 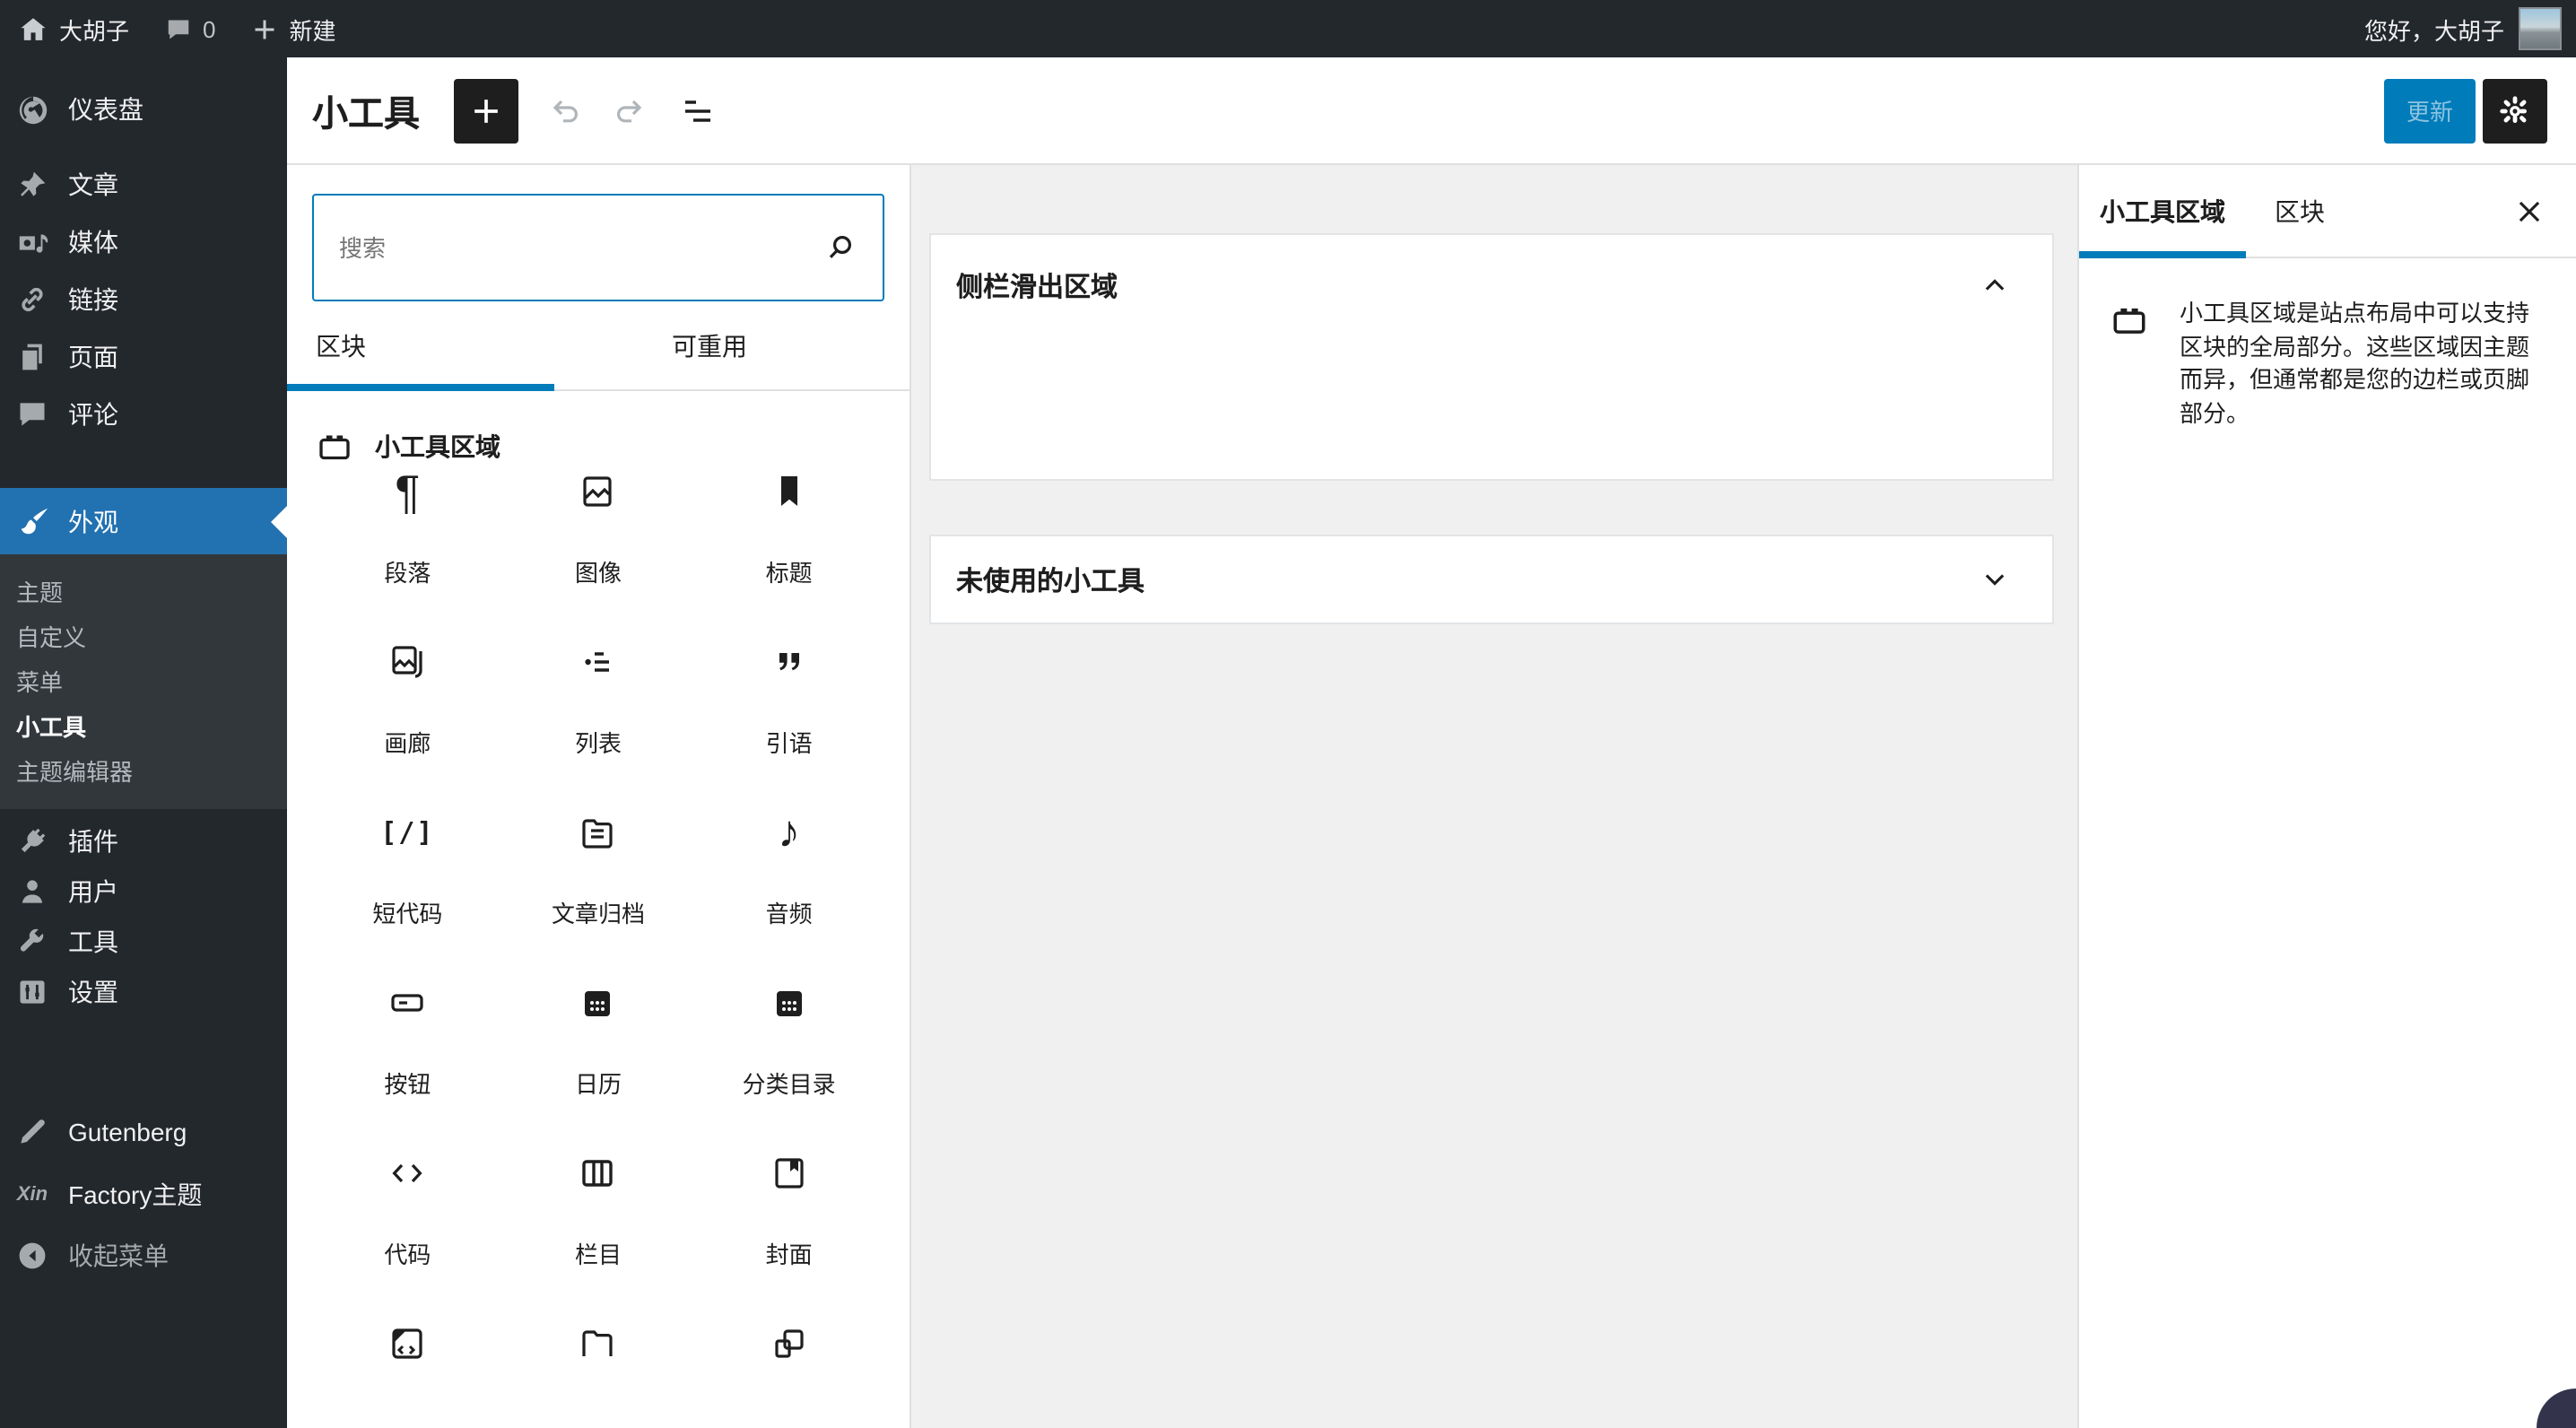 What do you see at coordinates (1288, 29) in the screenshot?
I see `admin-bar: 大胡子 0 新建 您好，大胡子` at bounding box center [1288, 29].